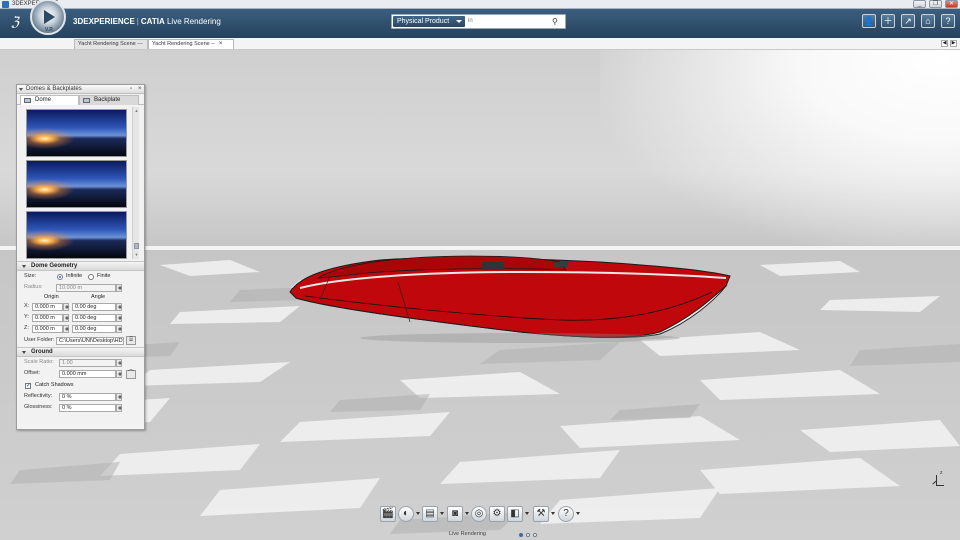 The width and height of the screenshot is (960, 540). What do you see at coordinates (94, 307) in the screenshot?
I see `angle-x-field: 0.00 deg` at bounding box center [94, 307].